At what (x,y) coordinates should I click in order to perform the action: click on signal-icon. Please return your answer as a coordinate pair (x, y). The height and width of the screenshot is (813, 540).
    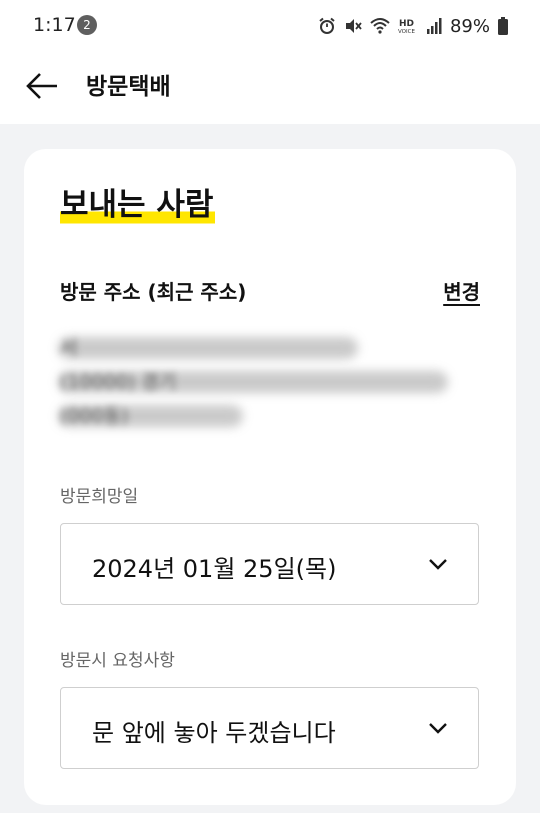
    Looking at the image, I should click on (434, 26).